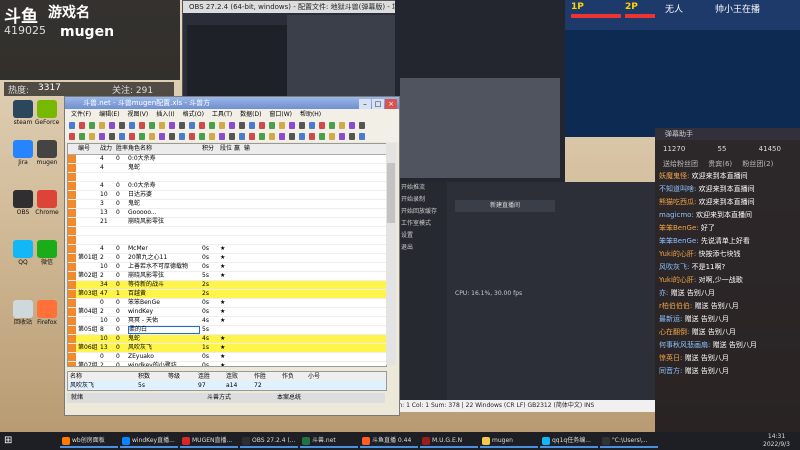 This screenshot has width=800, height=450. What do you see at coordinates (227, 195) in the screenshot?
I see `table-row: 10 0 日达苏婆` at bounding box center [227, 195].